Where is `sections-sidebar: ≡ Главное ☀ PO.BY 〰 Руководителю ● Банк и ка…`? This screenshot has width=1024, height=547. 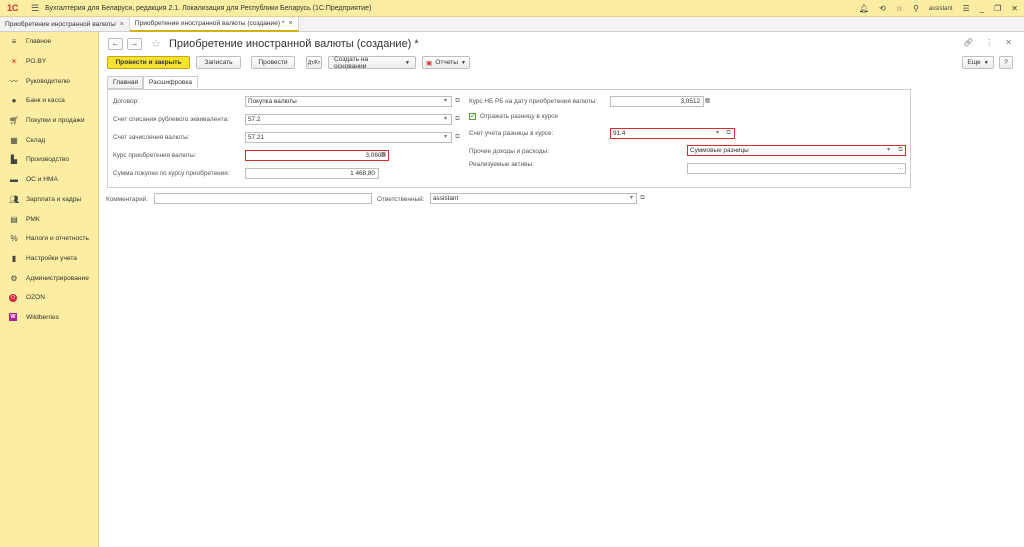 sections-sidebar: ≡ Главное ☀ PO.BY 〰 Руководителю ● Банк и ка… is located at coordinates (49, 289).